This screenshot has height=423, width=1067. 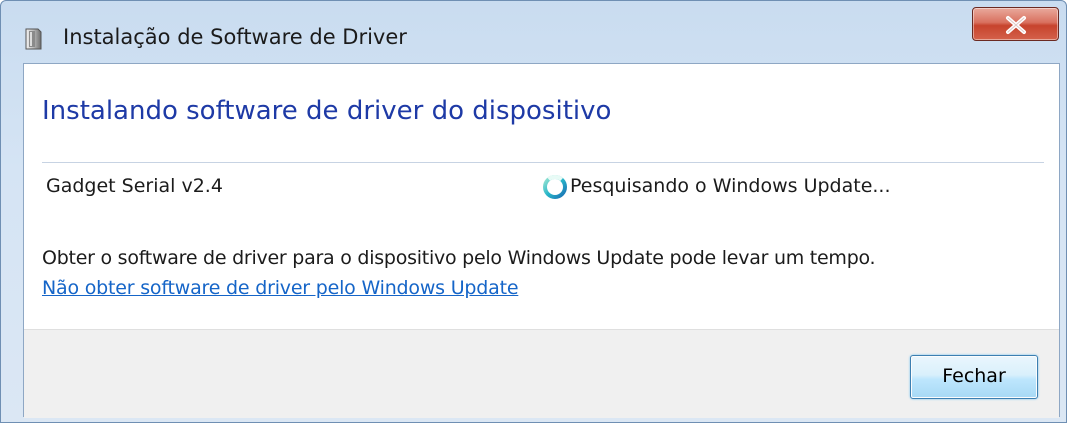 I want to click on close-x-icon, so click(x=1016, y=25).